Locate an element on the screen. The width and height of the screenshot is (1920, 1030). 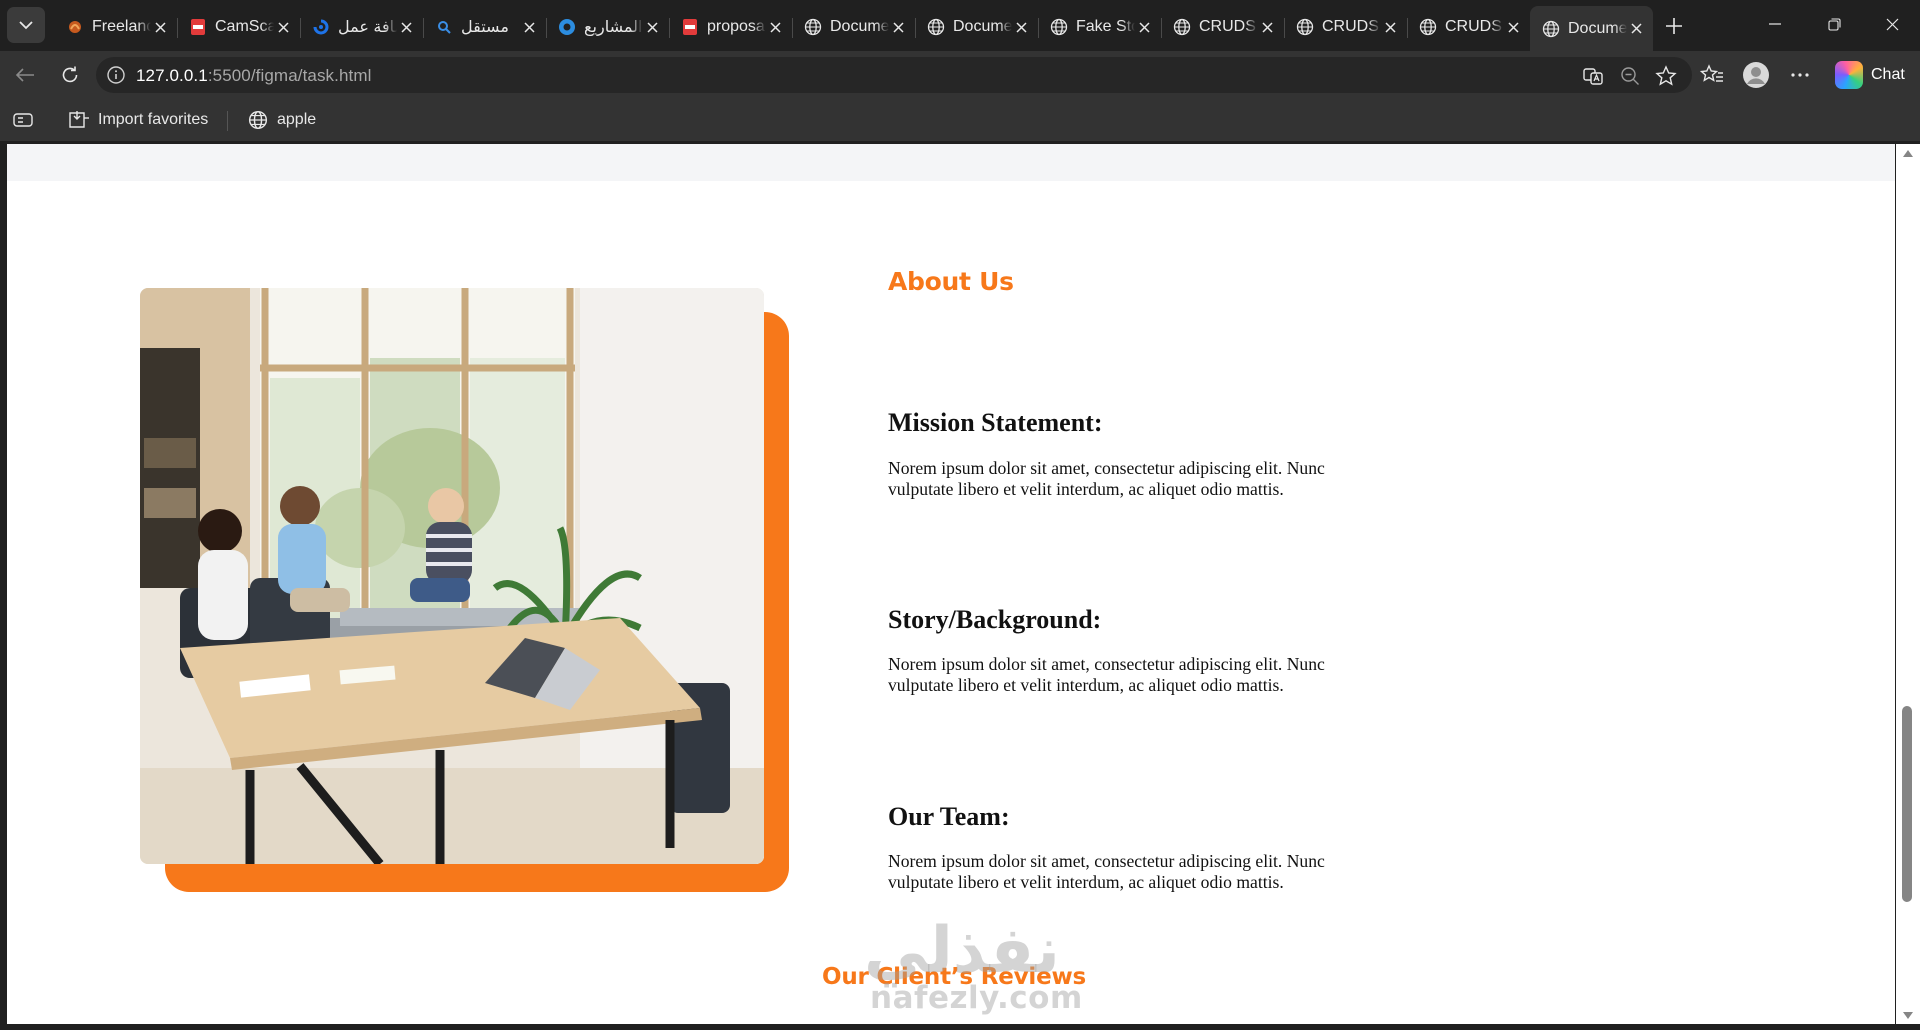
tab-document-active: Document is located at coordinates (1591, 28).